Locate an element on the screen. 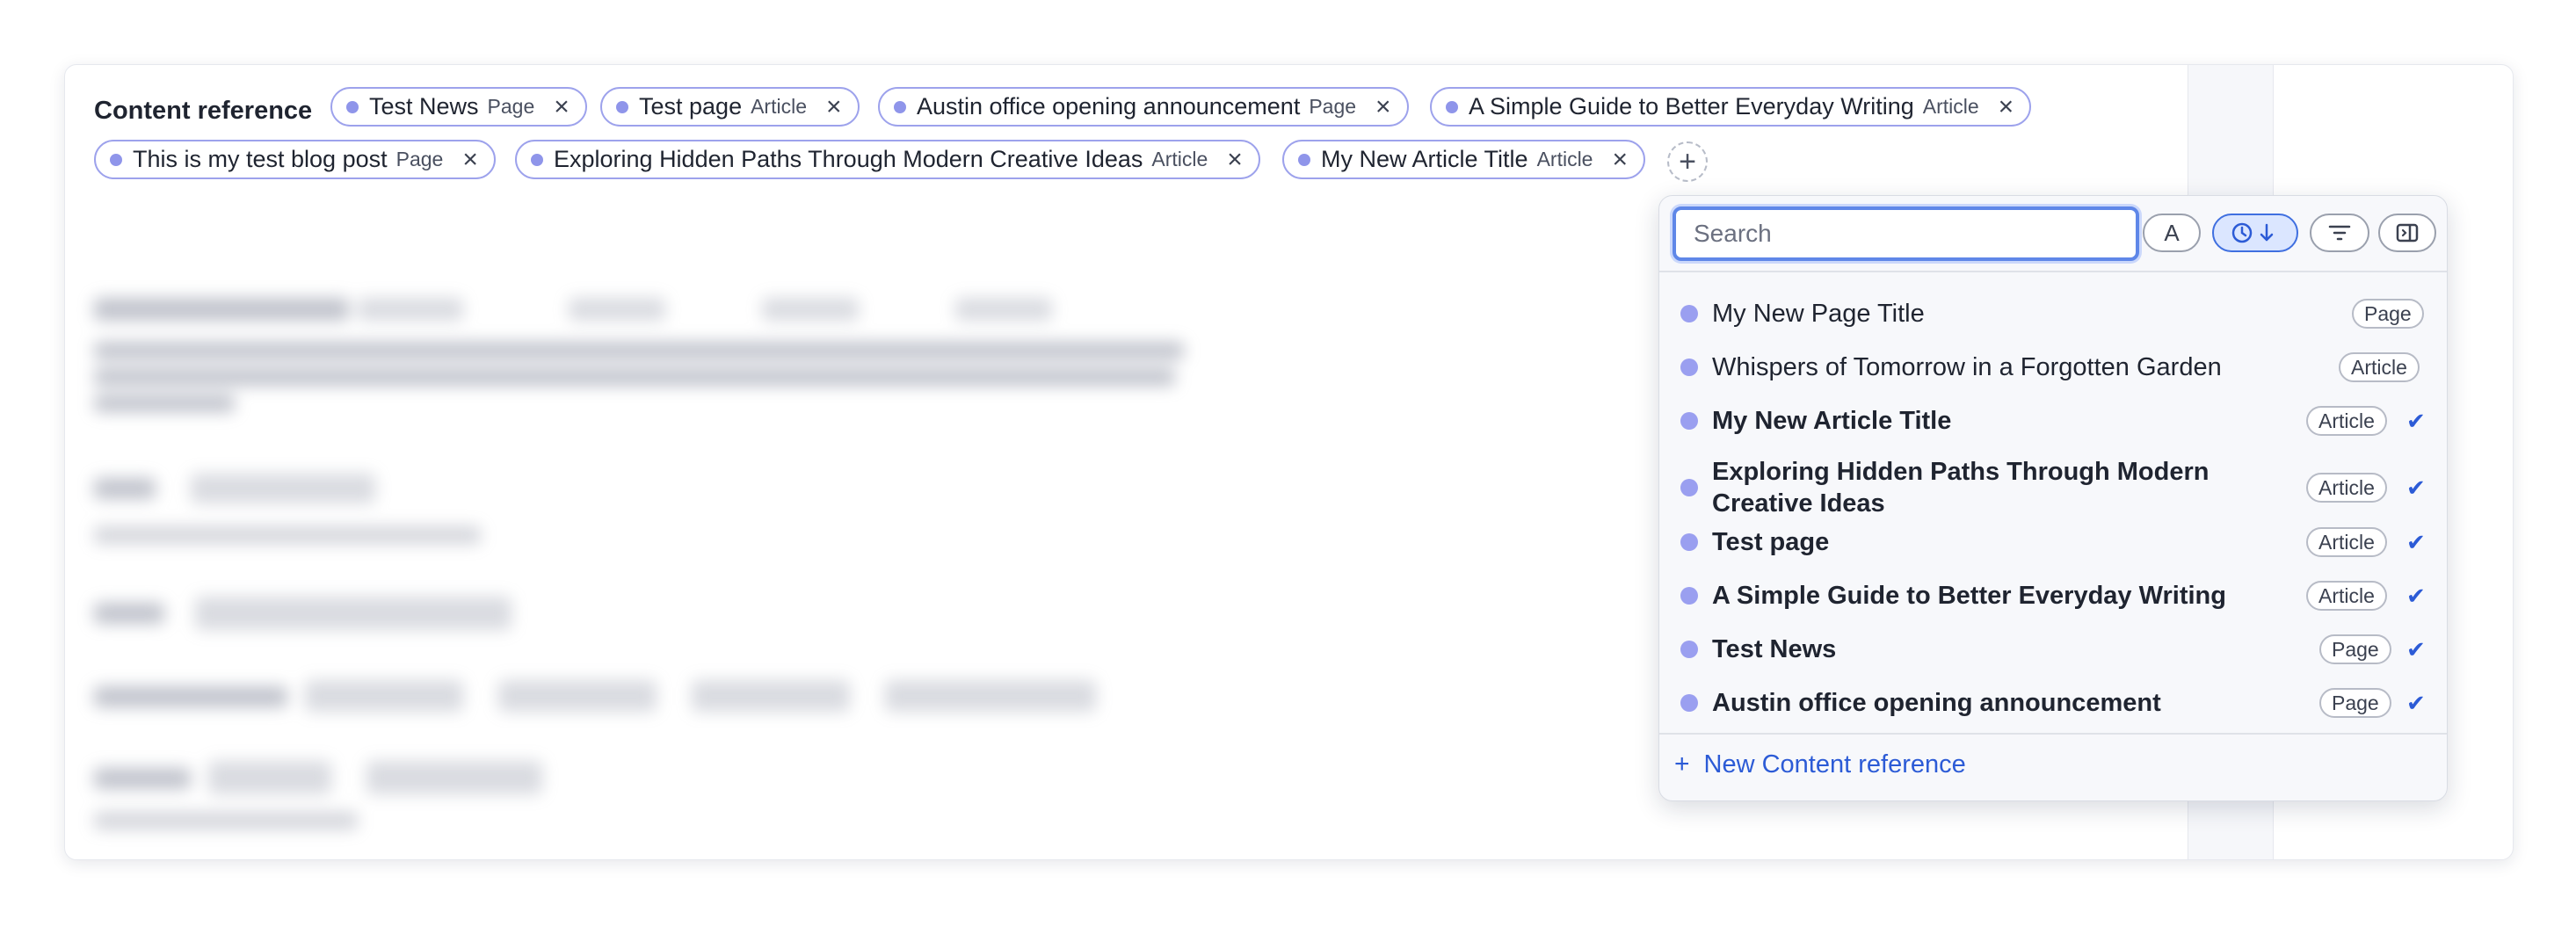 Image resolution: width=2576 pixels, height=927 pixels. filter-icon is located at coordinates (2339, 233).